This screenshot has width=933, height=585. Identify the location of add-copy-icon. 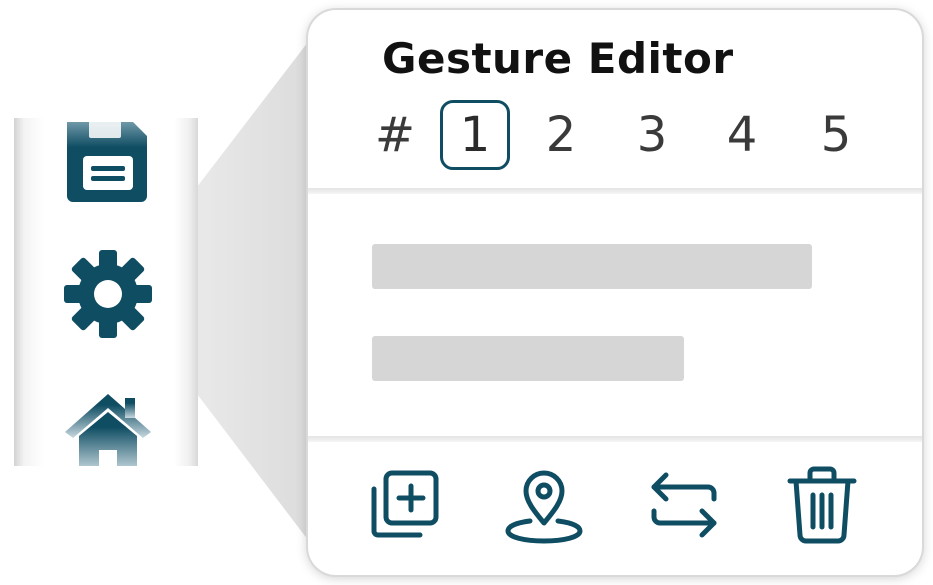
(405, 504).